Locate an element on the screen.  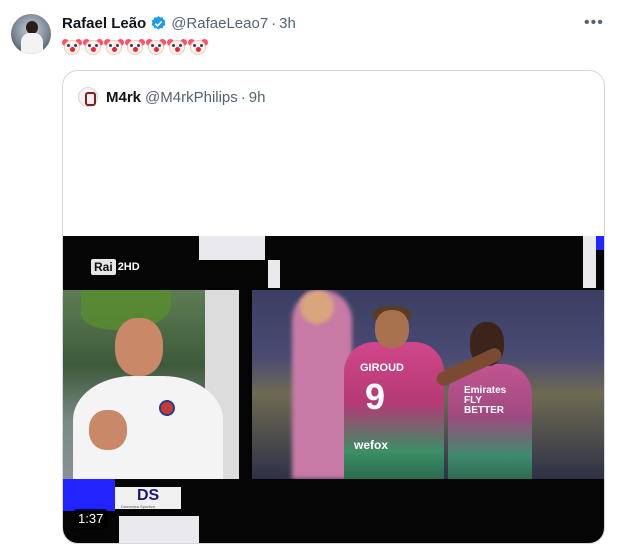
show-logo: DS is located at coordinates (148, 495).